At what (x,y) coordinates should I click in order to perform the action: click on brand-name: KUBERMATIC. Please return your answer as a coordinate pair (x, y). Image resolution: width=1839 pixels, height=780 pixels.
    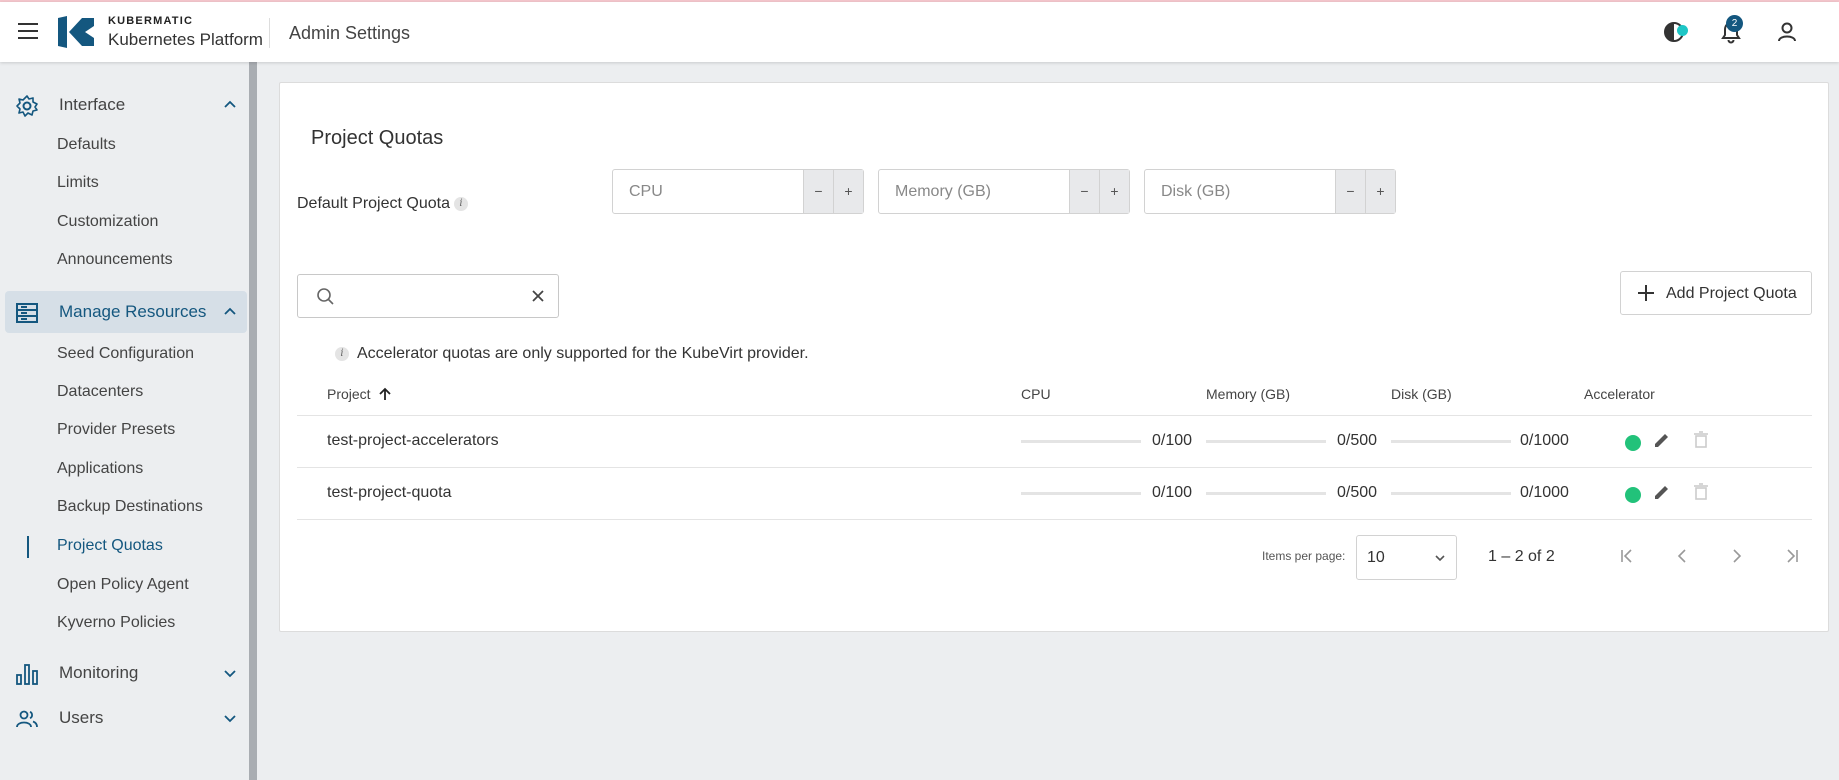
    Looking at the image, I should click on (151, 21).